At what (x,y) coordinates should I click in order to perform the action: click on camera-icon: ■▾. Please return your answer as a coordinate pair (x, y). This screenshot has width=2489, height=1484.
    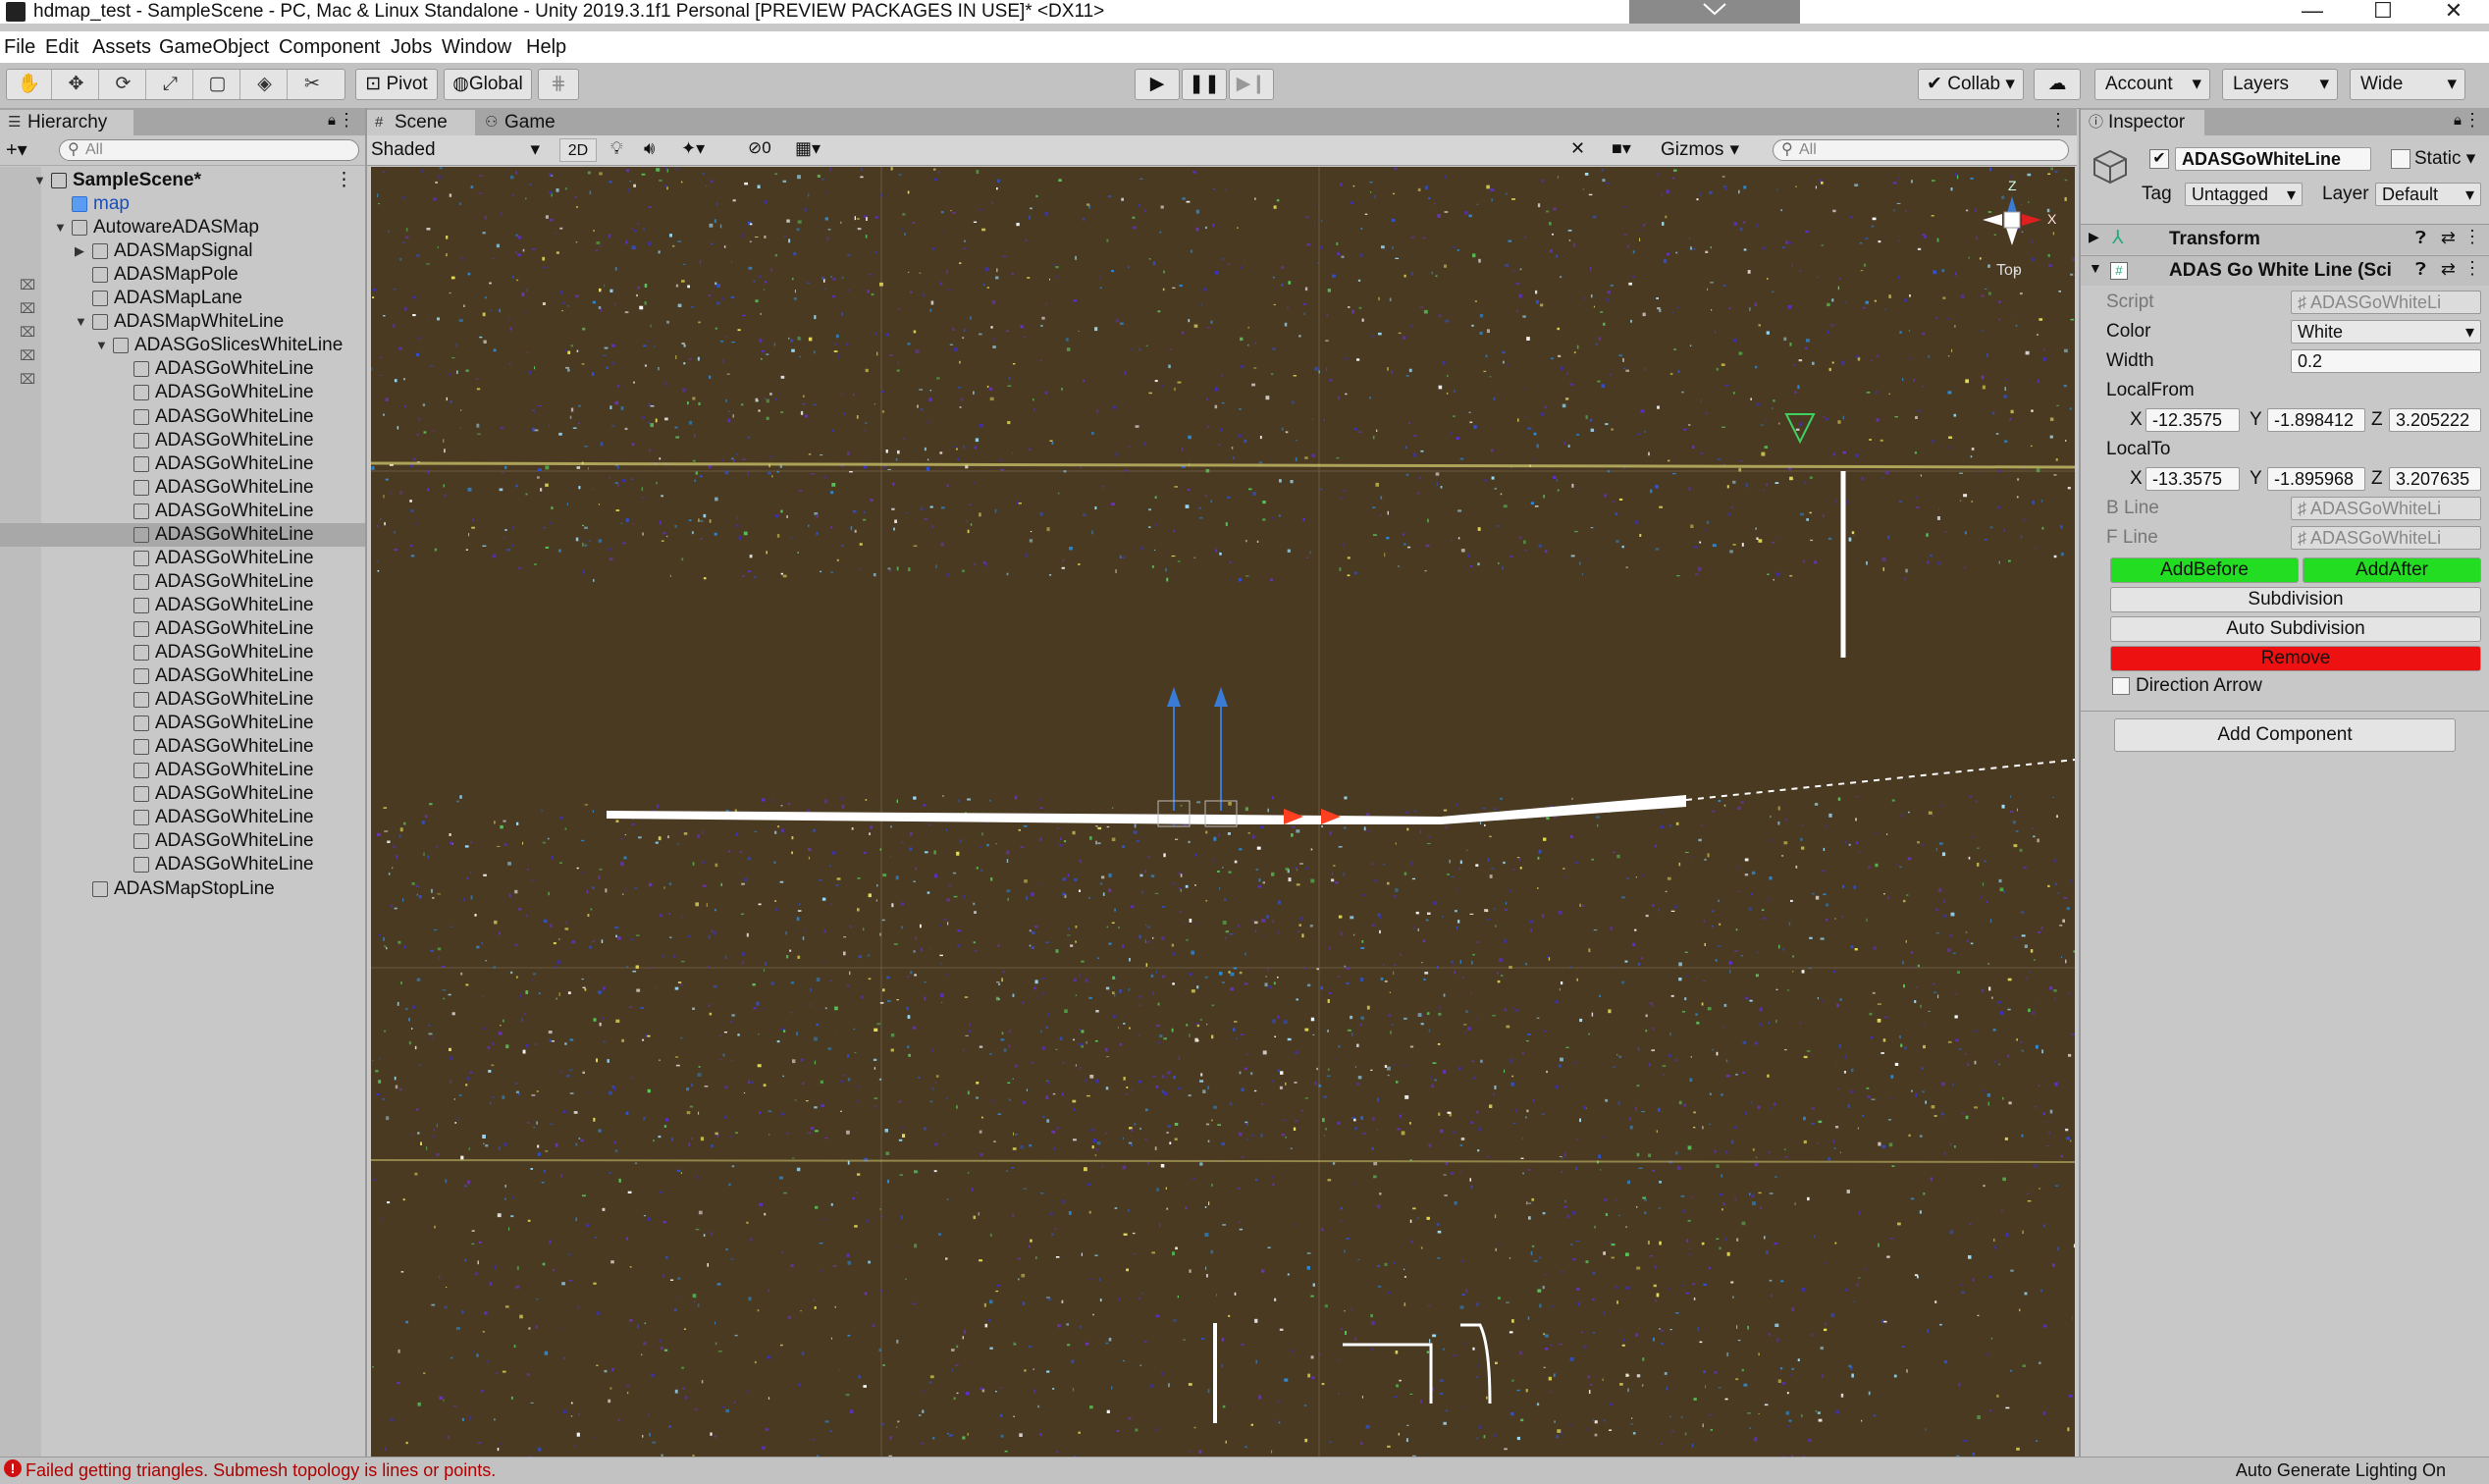
    Looking at the image, I should click on (1621, 148).